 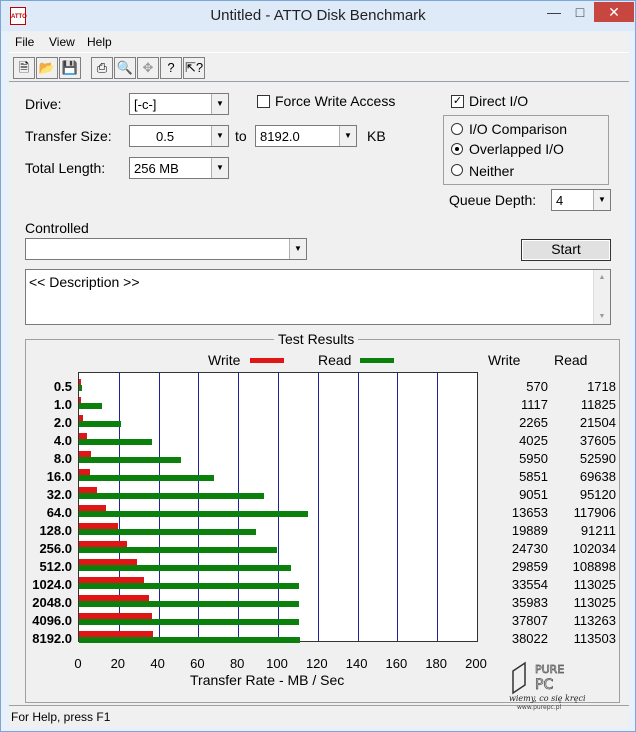 What do you see at coordinates (547, 698) in the screenshot?
I see `svg-text: wiemy, co się kręci` at bounding box center [547, 698].